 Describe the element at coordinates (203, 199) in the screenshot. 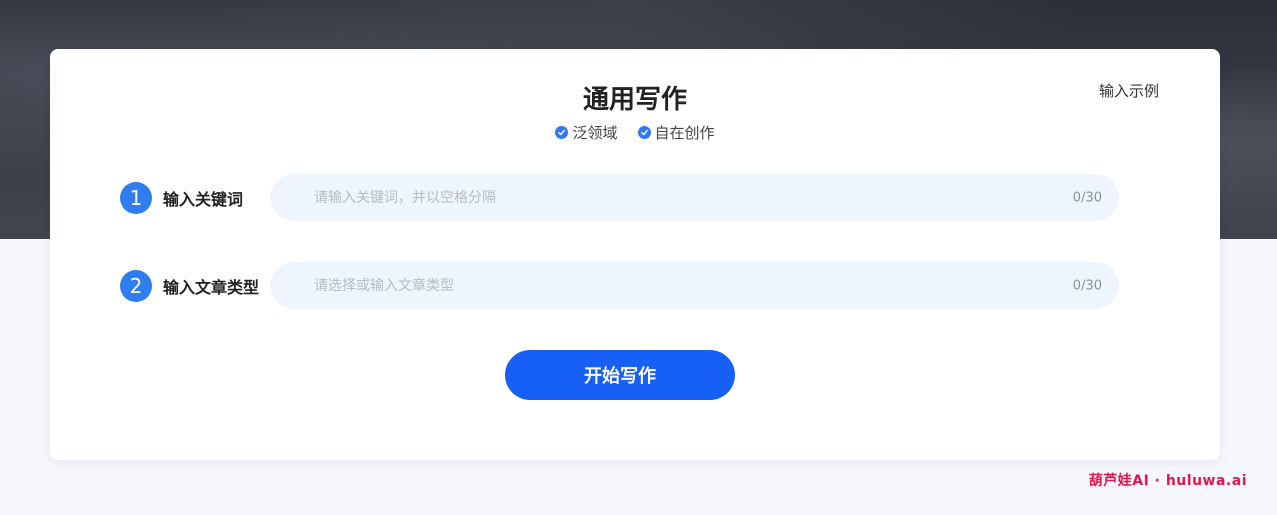

I see `keywords-label: 输入关键词` at that location.